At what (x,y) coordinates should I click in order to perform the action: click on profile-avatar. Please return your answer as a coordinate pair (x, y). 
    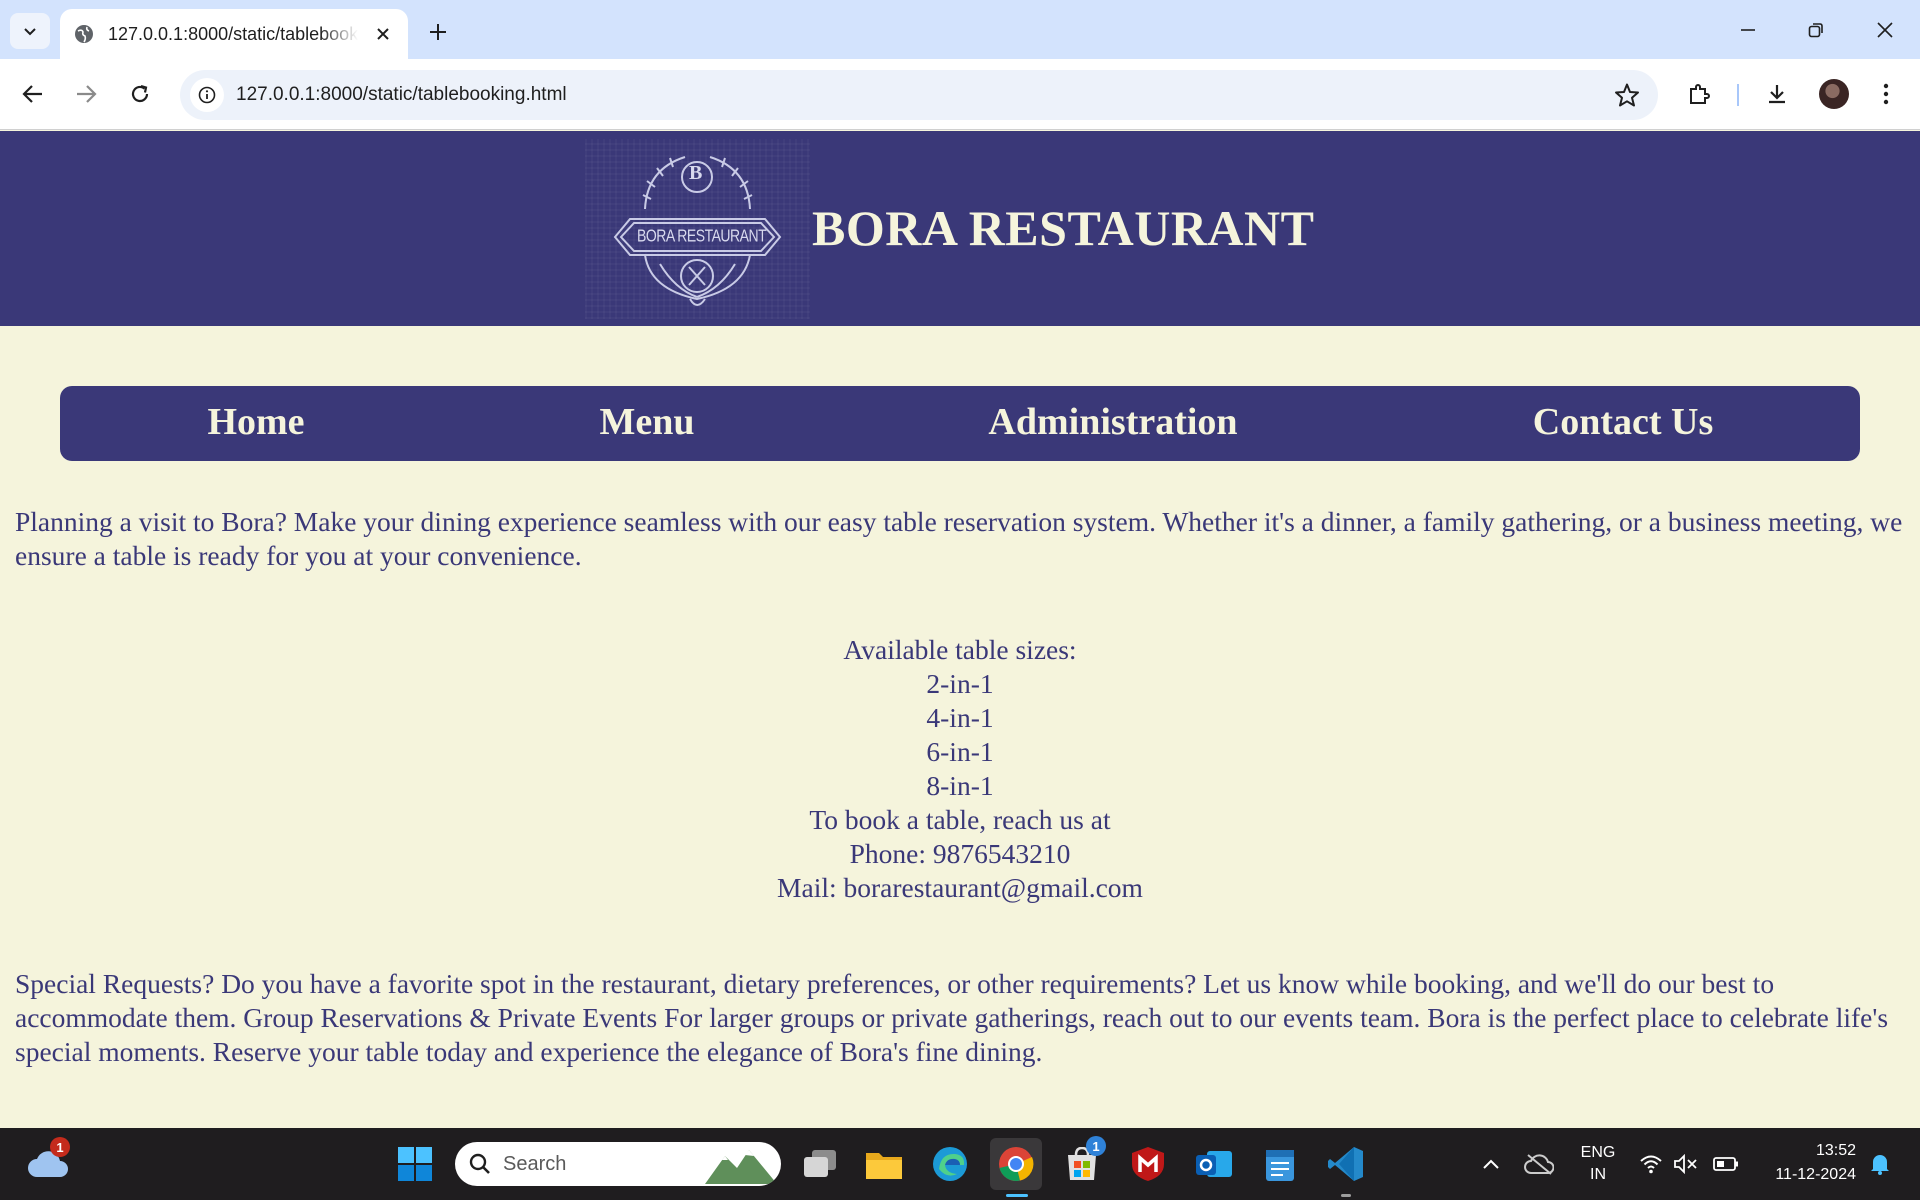
    Looking at the image, I should click on (1834, 94).